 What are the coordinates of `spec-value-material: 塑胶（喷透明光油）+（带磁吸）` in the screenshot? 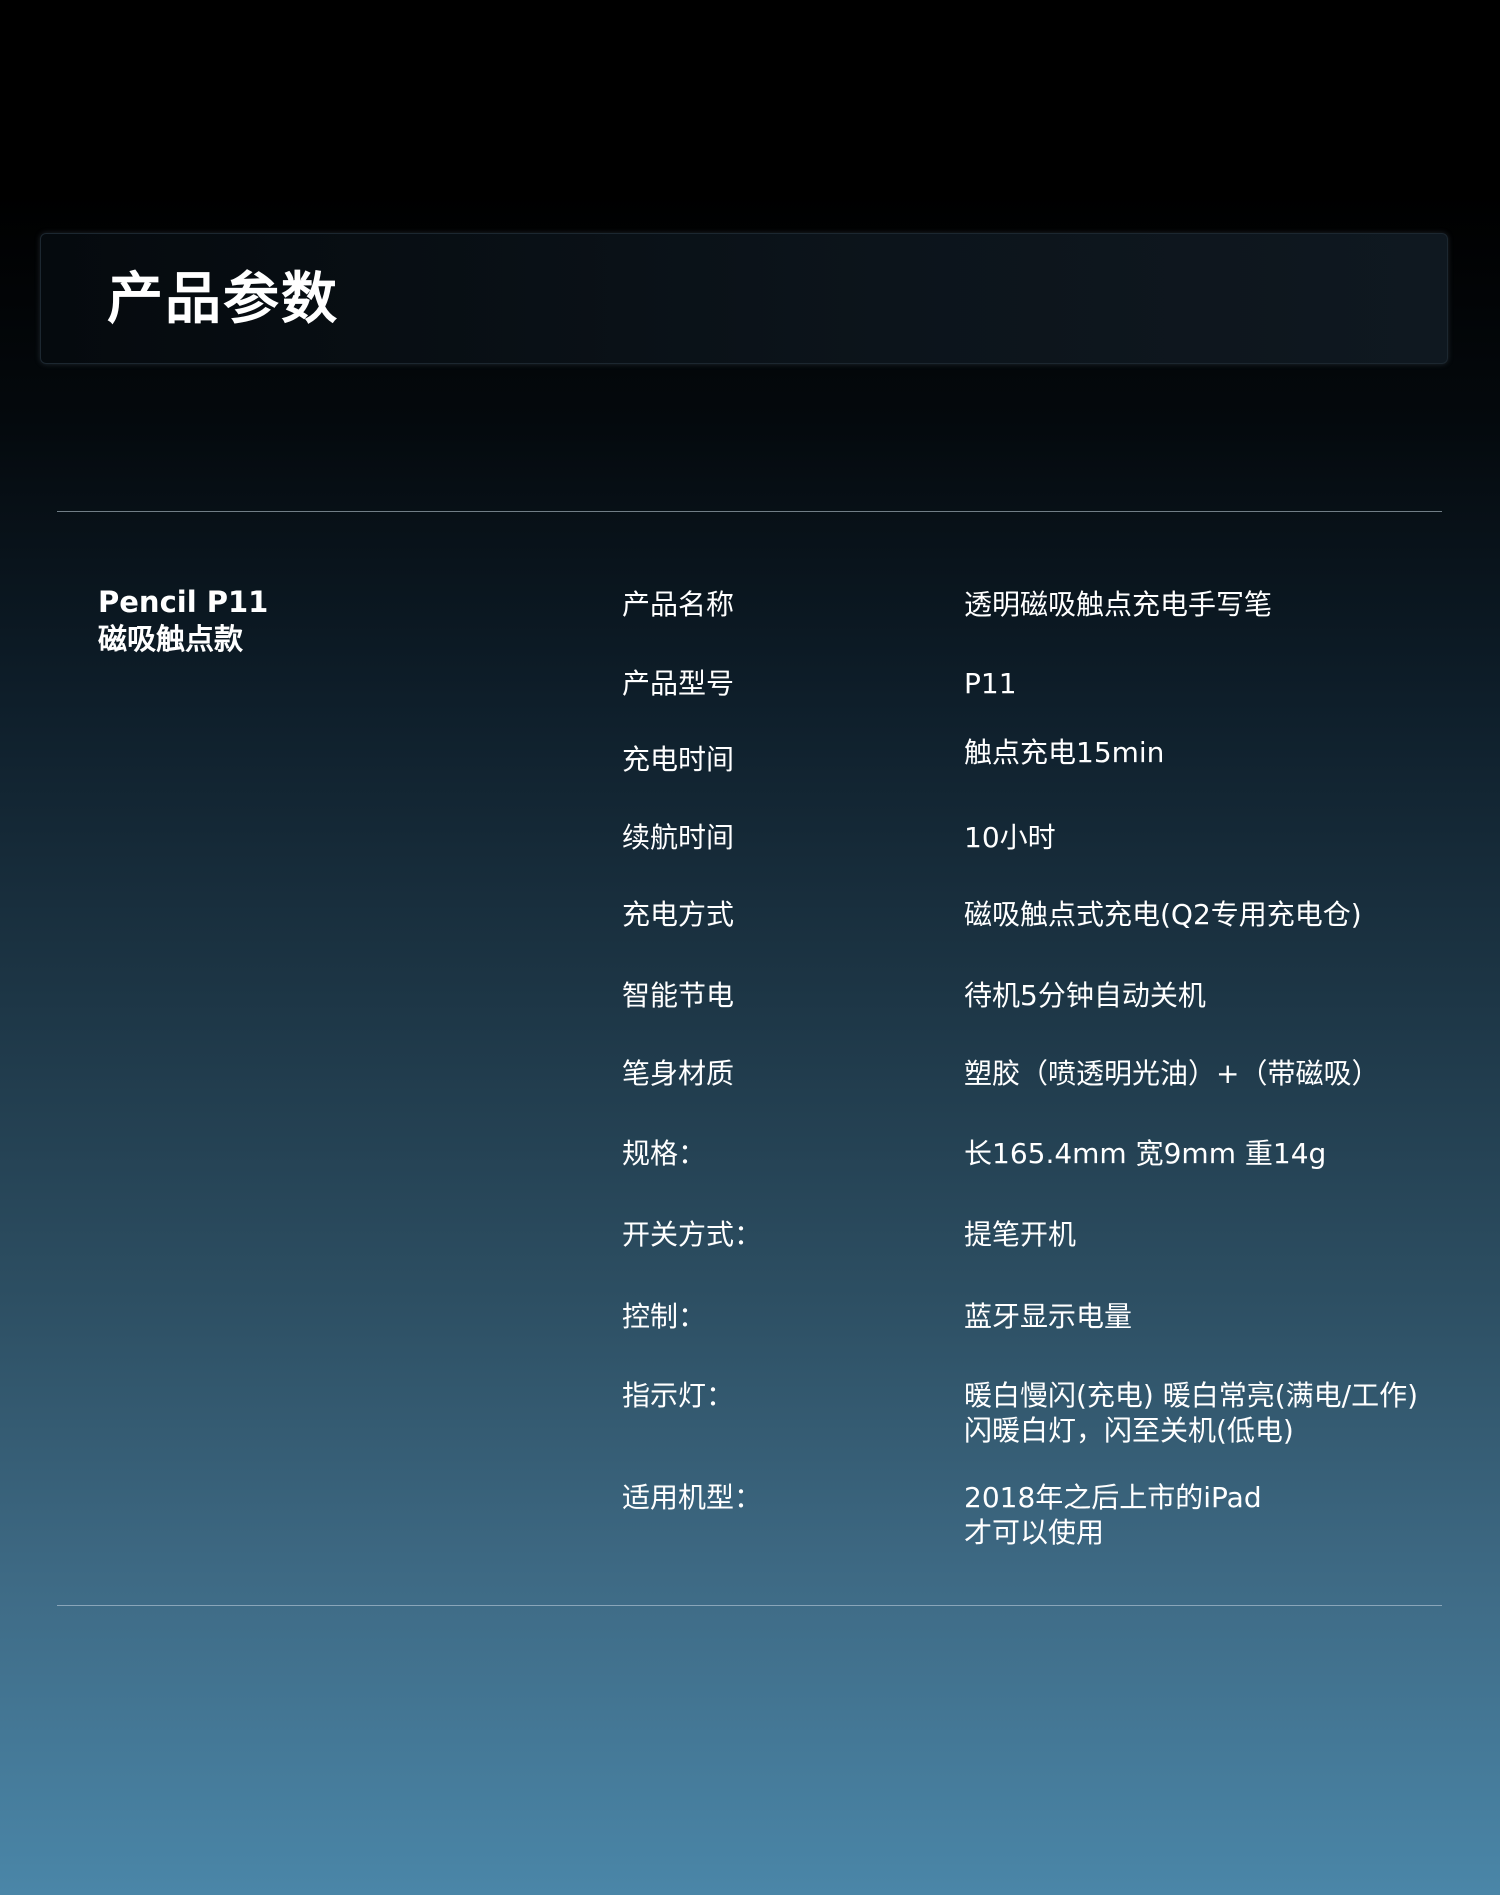 It's located at (1172, 1073).